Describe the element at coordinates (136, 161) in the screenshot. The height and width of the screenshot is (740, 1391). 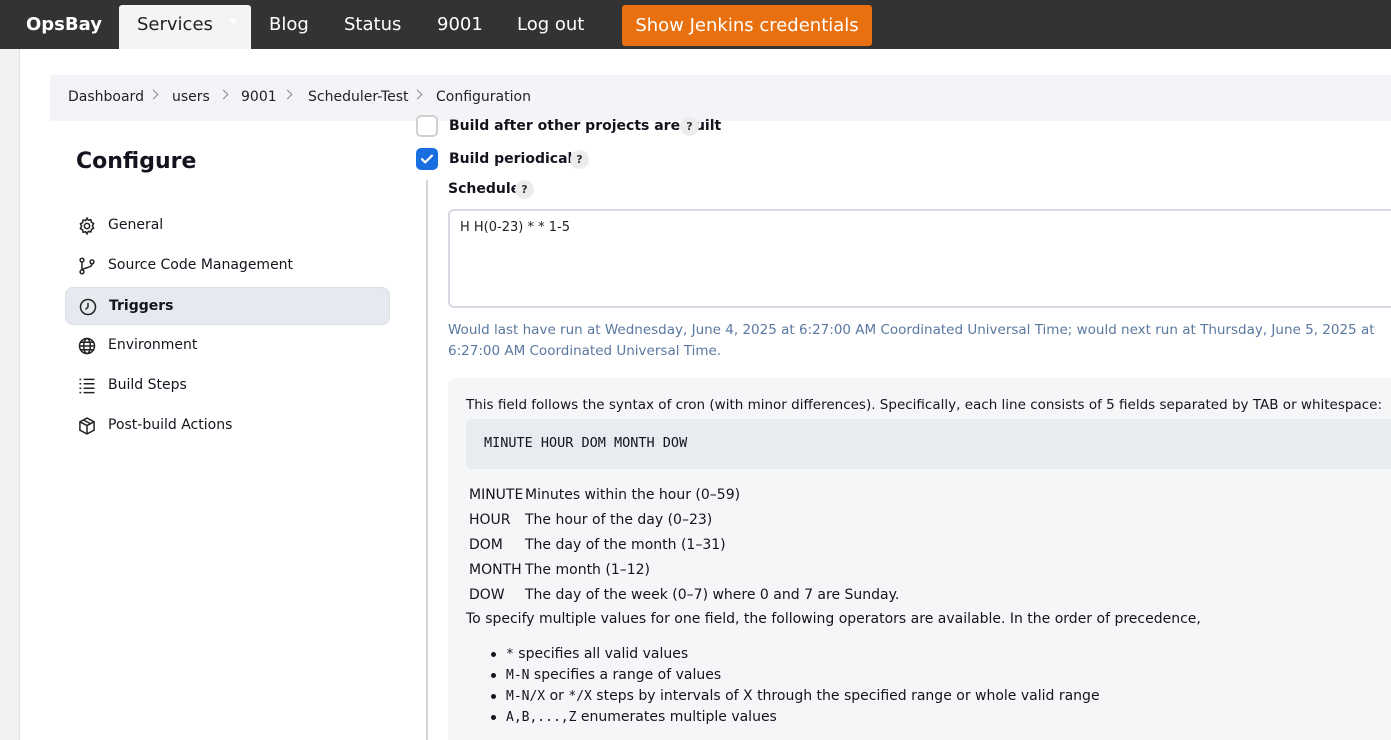
I see `page-title: Configure` at that location.